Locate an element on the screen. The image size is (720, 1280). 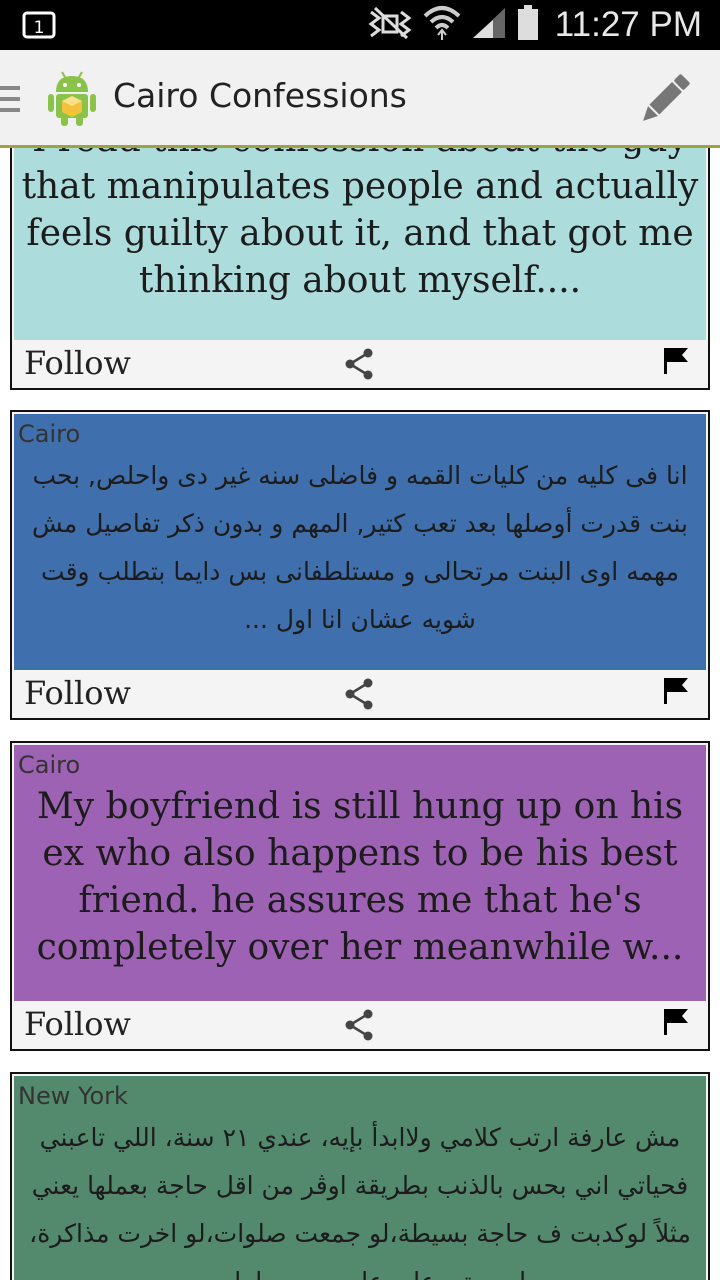
signal-icon is located at coordinates (489, 25).